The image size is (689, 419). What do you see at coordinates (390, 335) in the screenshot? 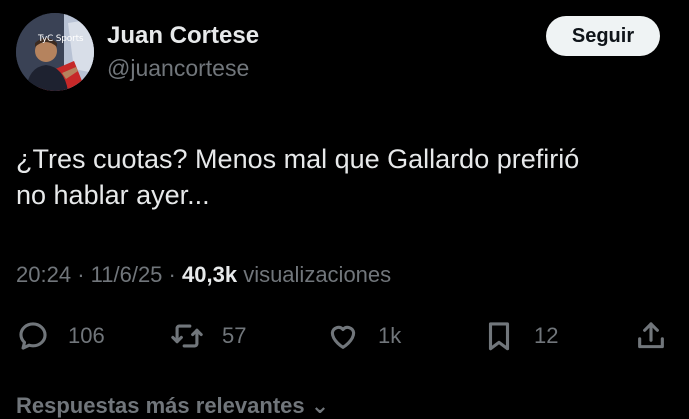
I see `like-count: 1k` at bounding box center [390, 335].